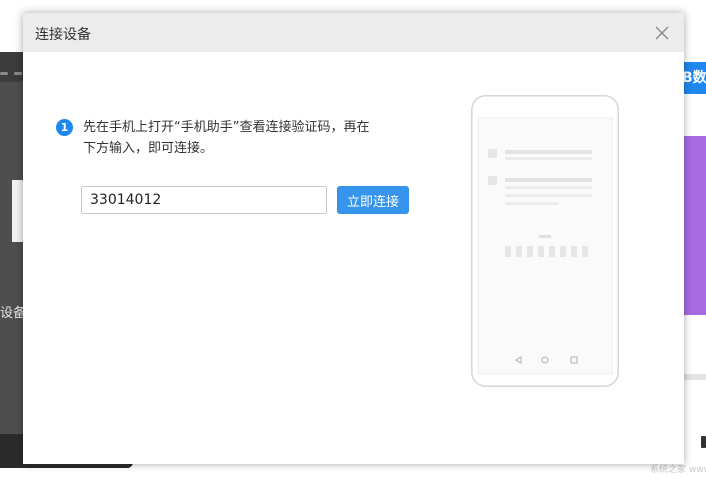 Image resolution: width=706 pixels, height=496 pixels. What do you see at coordinates (248, 138) in the screenshot?
I see `step-instruction: 先在手机上打开“手机助手”查看连接验证码，再在 下方输入，即可连接。` at bounding box center [248, 138].